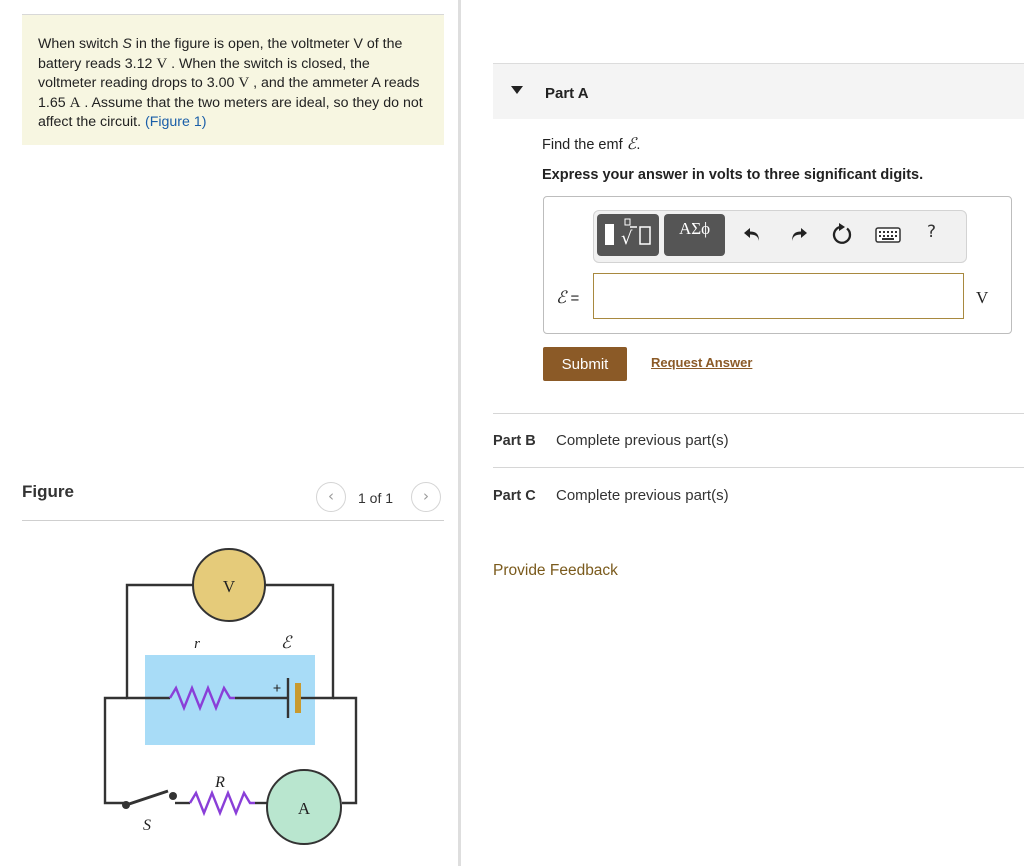  Describe the element at coordinates (459, 433) in the screenshot. I see `column-divider` at that location.